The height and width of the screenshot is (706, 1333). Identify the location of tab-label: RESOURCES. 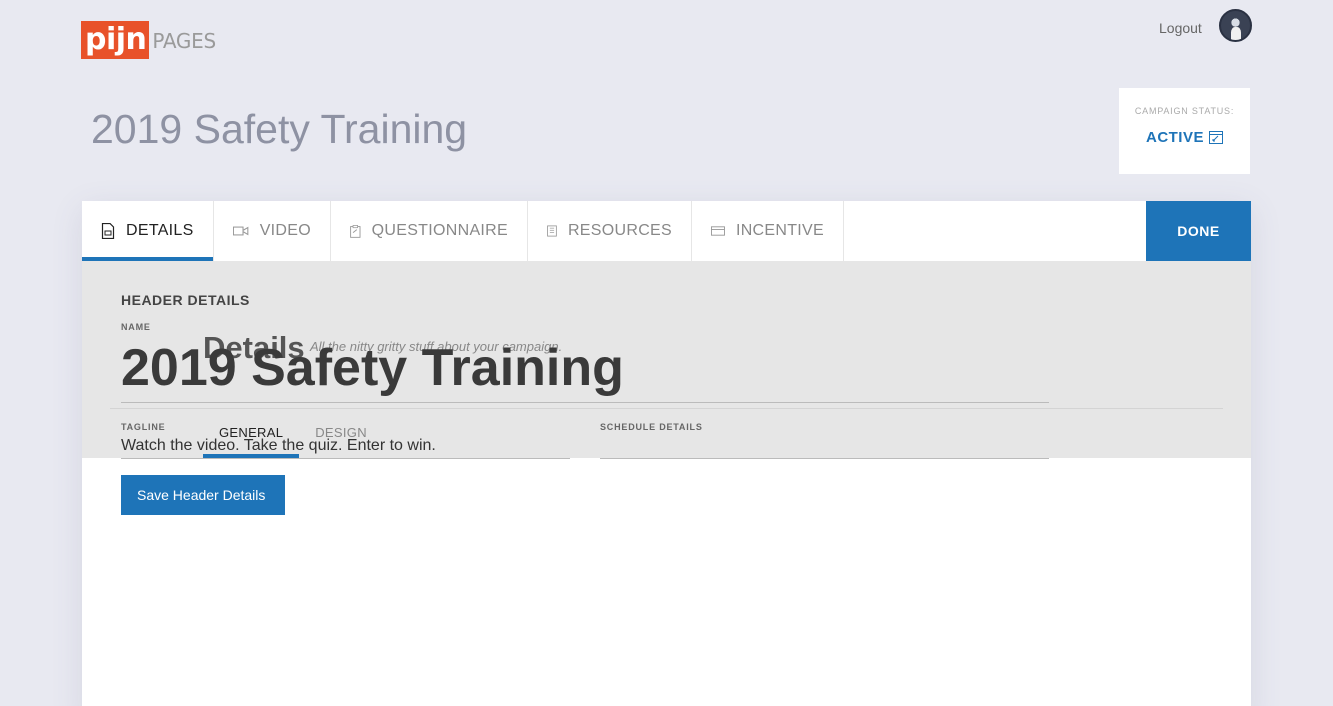
(619, 230).